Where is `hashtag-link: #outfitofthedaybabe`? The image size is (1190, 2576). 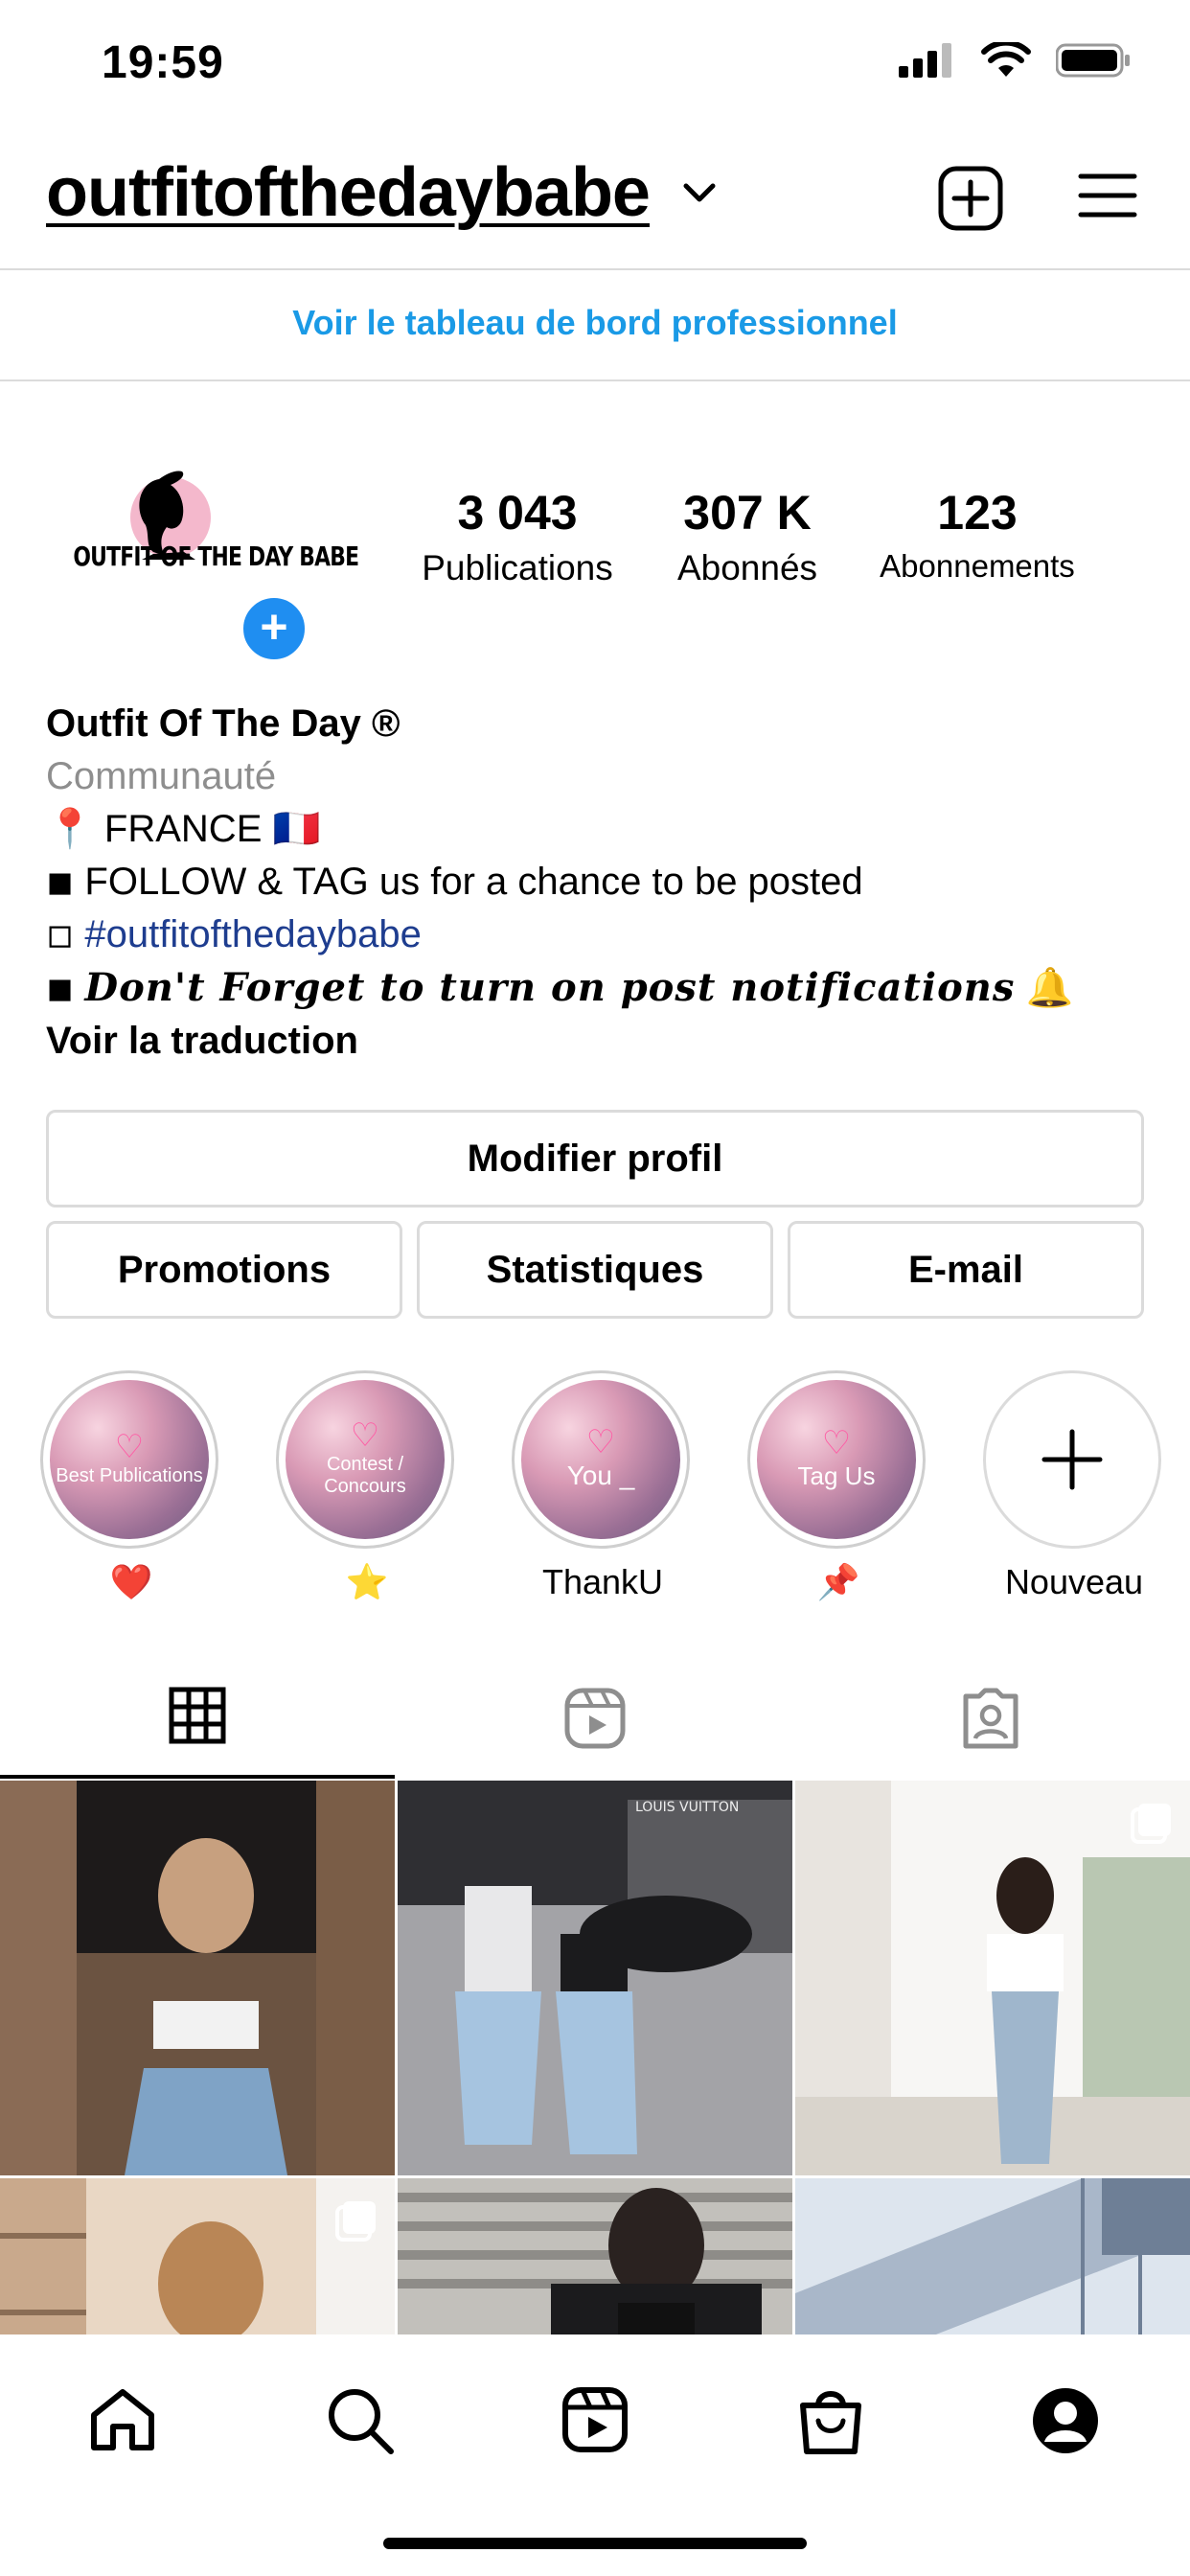 hashtag-link: #outfitofthedaybabe is located at coordinates (253, 934).